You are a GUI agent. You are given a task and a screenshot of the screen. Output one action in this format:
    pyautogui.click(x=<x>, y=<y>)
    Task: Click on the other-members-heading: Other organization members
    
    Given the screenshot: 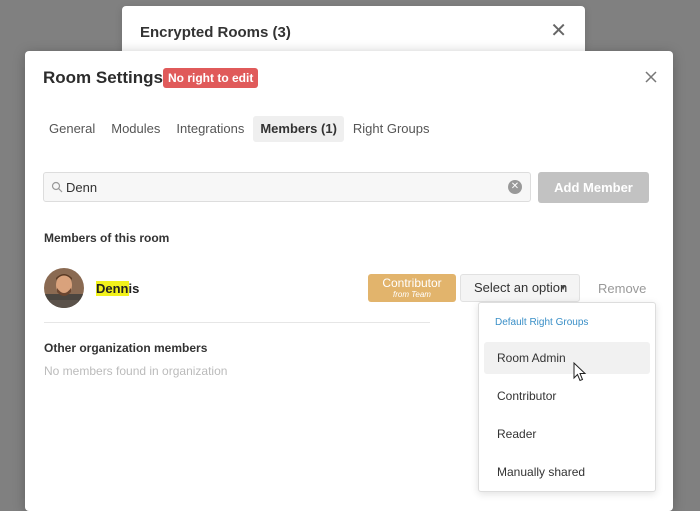 What is the action you would take?
    pyautogui.click(x=126, y=348)
    